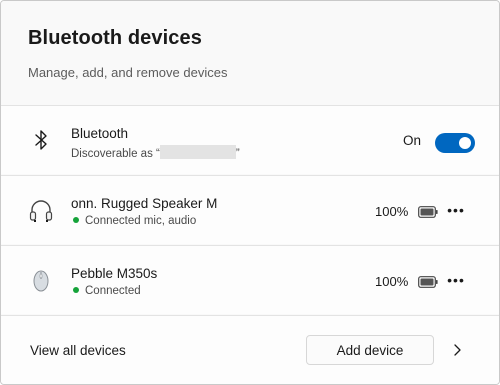 This screenshot has width=500, height=385. Describe the element at coordinates (141, 221) in the screenshot. I see `device-status-text: Connected mic, audio` at that location.